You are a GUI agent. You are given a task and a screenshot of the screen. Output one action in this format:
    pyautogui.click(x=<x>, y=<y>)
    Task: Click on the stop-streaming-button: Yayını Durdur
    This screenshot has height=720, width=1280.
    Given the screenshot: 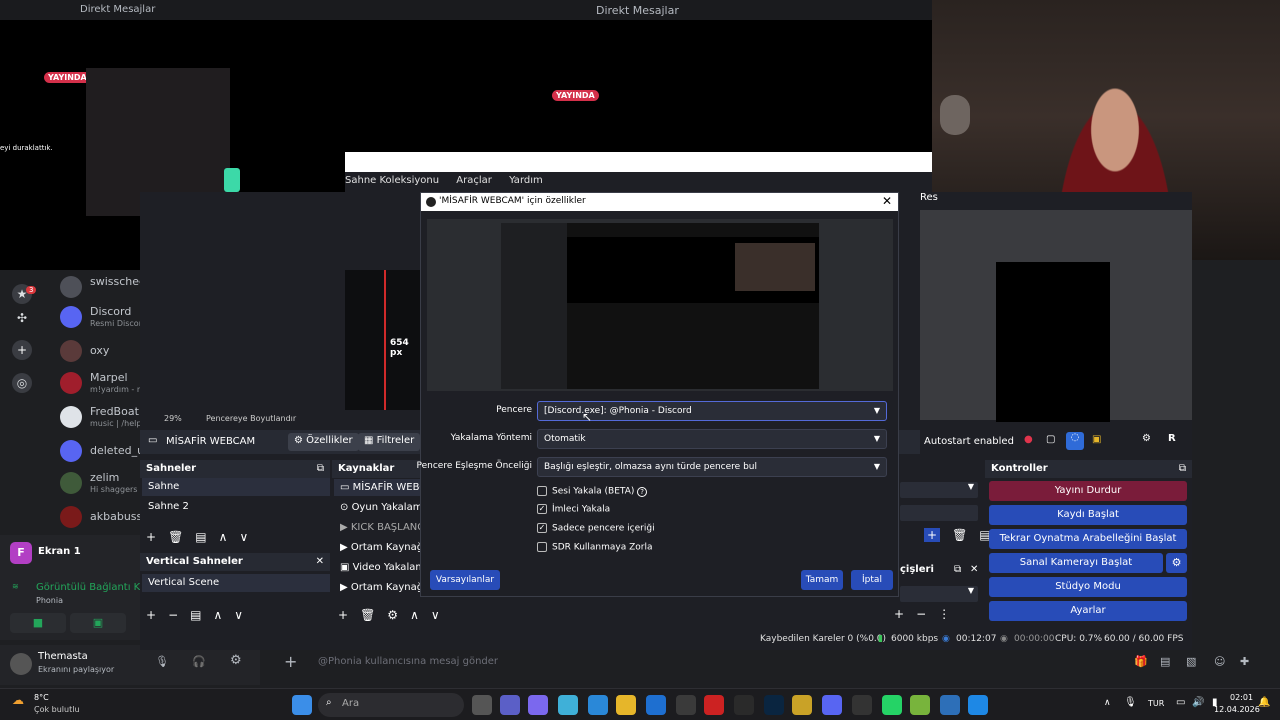 What is the action you would take?
    pyautogui.click(x=1088, y=491)
    